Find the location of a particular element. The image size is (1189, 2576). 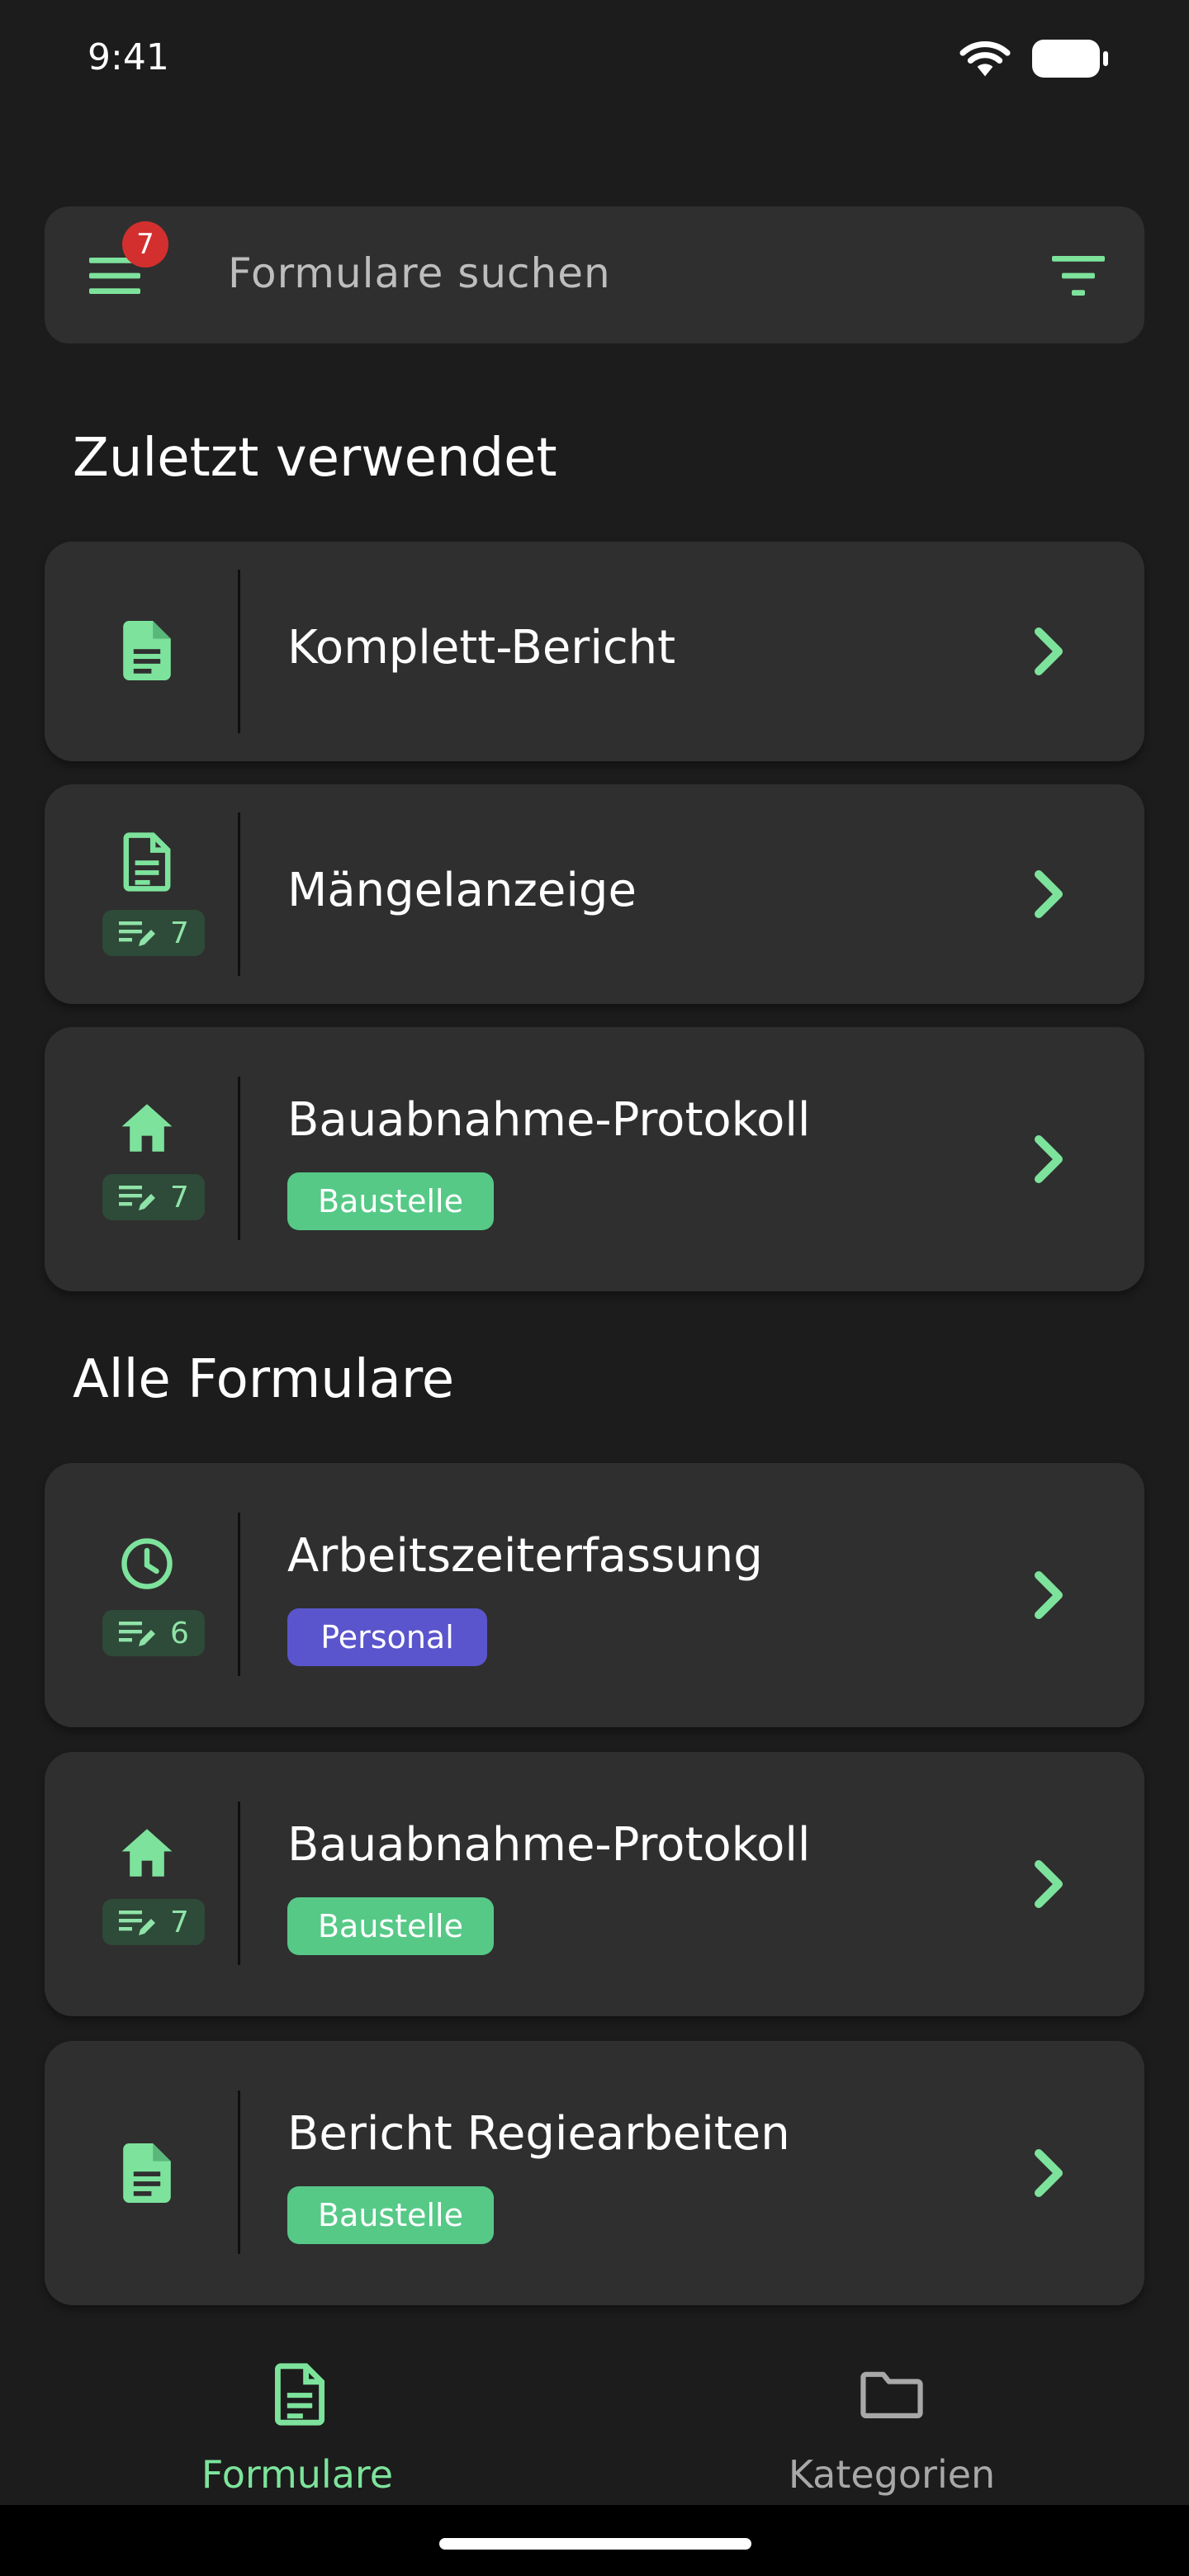

search-input: Formulare suchen is located at coordinates (419, 273).